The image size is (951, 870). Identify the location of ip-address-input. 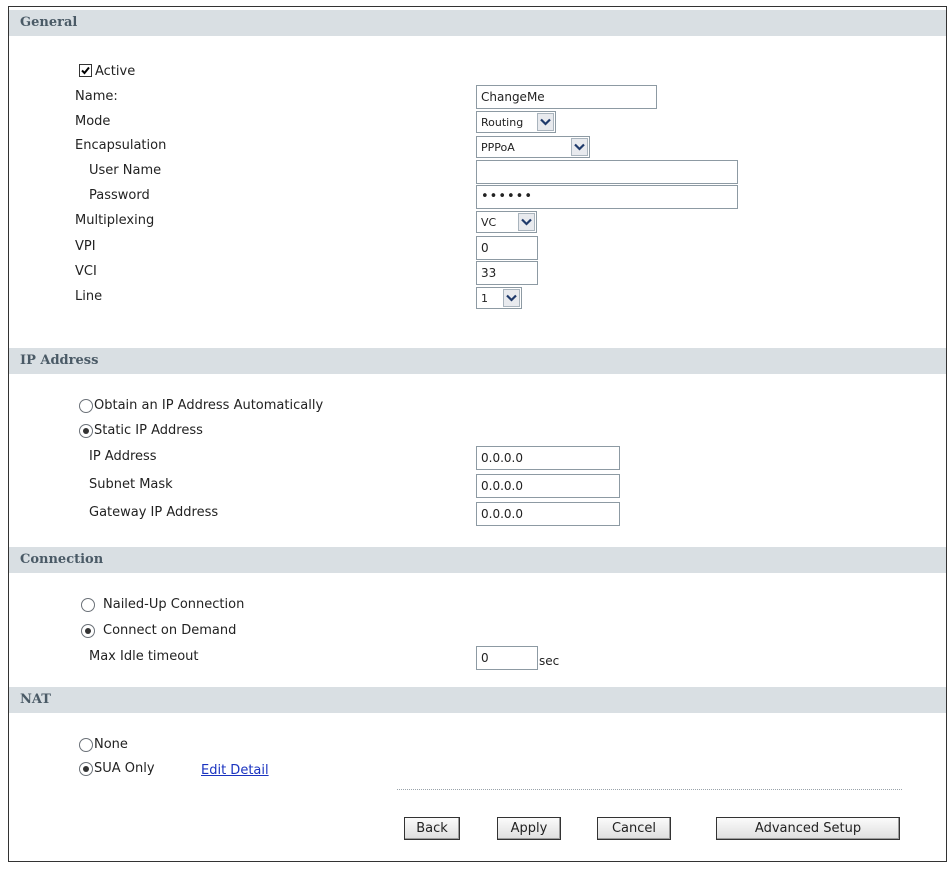
(548, 458).